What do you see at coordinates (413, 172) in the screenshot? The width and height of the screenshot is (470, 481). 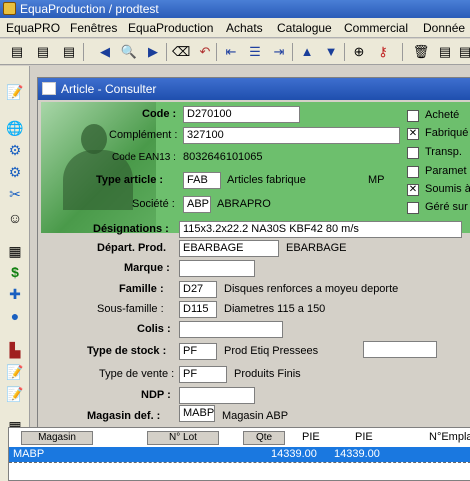 I see `parametre-checkbox` at bounding box center [413, 172].